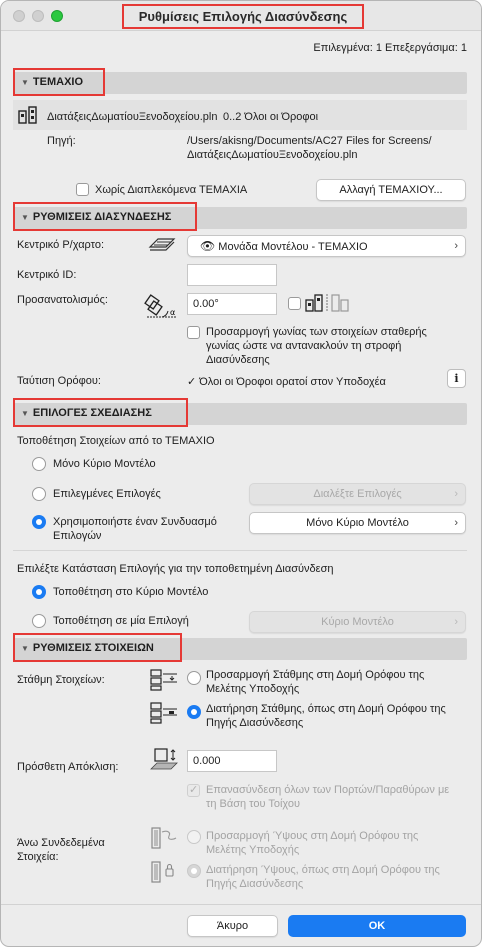 The image size is (482, 947). What do you see at coordinates (253, 804) in the screenshot?
I see `relink-label-2: τη Βάση του Τοίχου` at bounding box center [253, 804].